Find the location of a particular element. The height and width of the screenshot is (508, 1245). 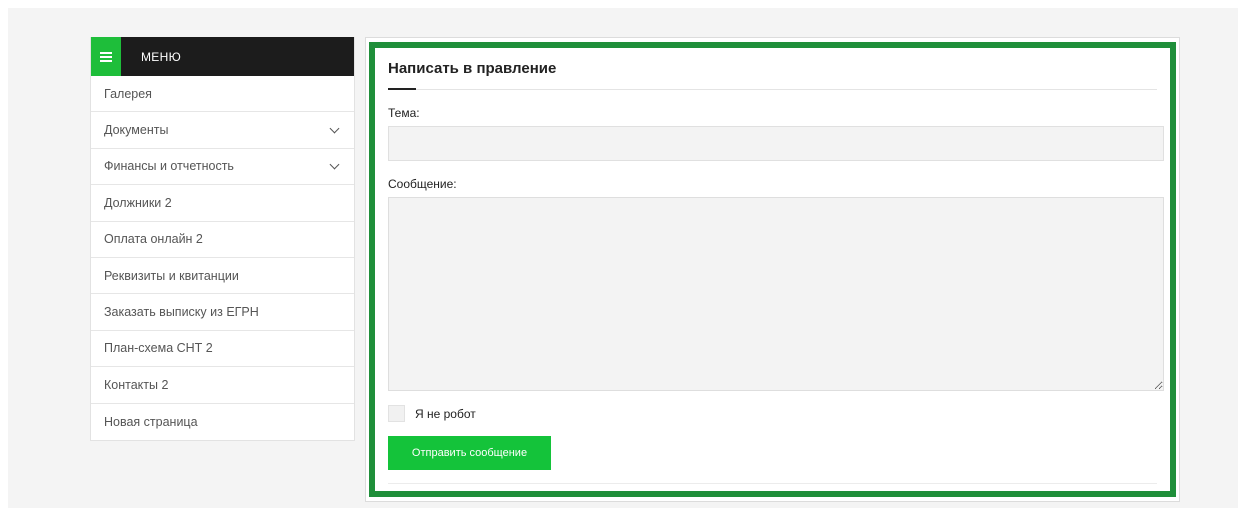

sidebar-item-debtors: Должники 2 is located at coordinates (222, 203).